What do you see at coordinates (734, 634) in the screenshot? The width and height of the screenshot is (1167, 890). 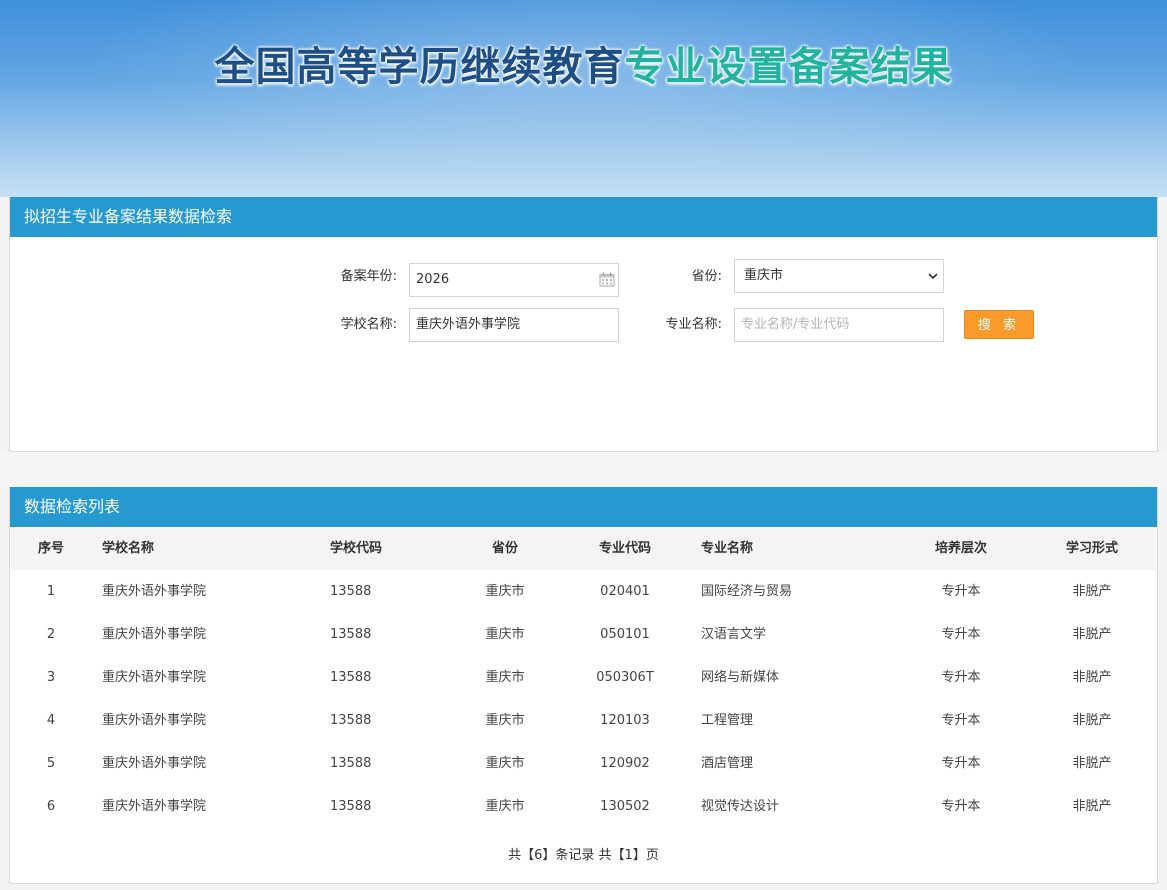 I see `cell-major: 汉语言文学` at bounding box center [734, 634].